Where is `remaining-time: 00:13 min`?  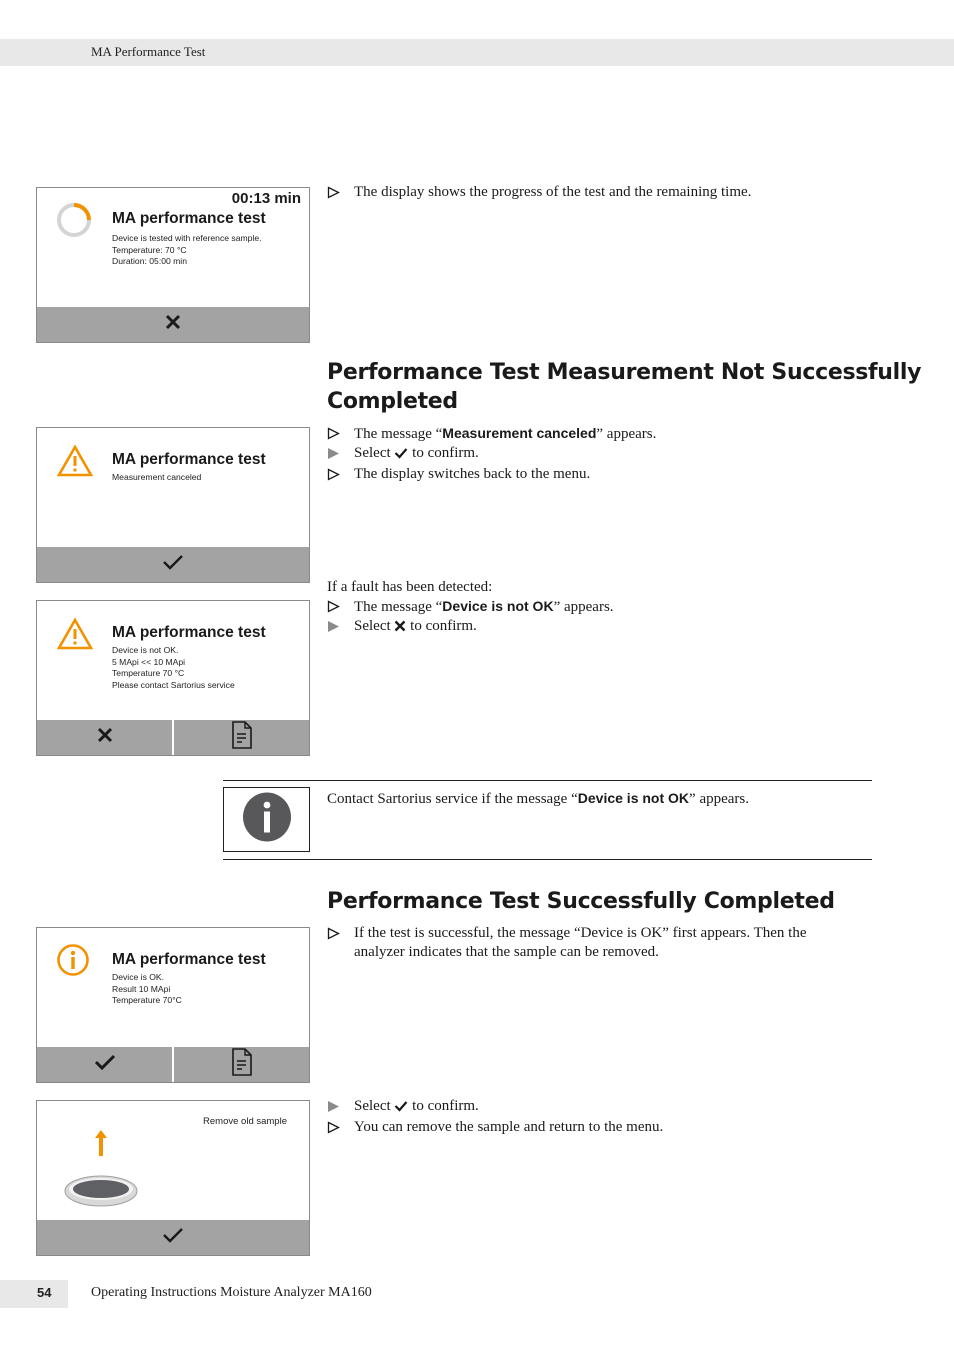
remaining-time: 00:13 min is located at coordinates (266, 198).